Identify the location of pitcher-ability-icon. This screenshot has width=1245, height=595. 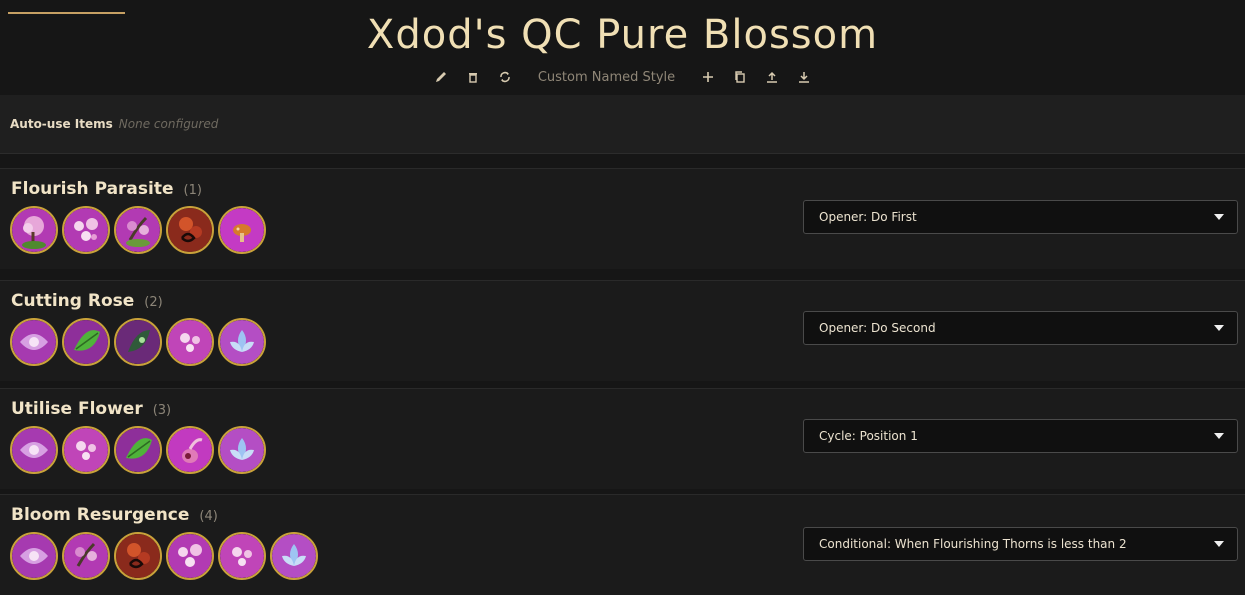
(190, 450).